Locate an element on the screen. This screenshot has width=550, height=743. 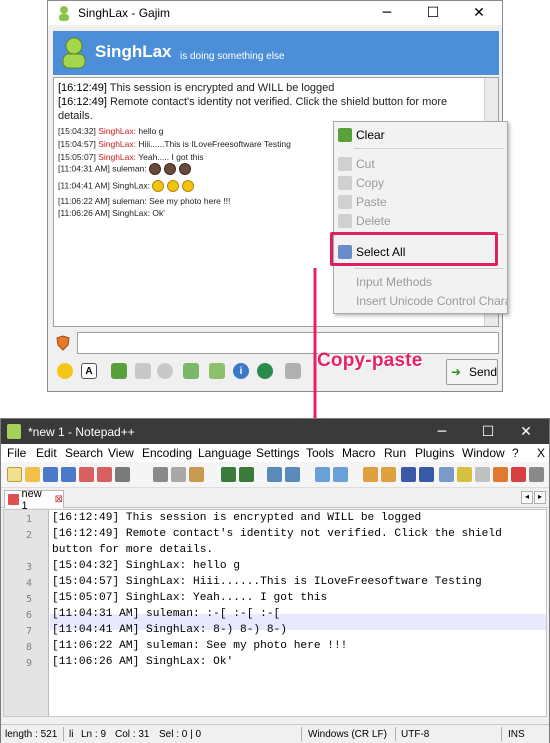
menu-macro: Macro is located at coordinates (358, 453).